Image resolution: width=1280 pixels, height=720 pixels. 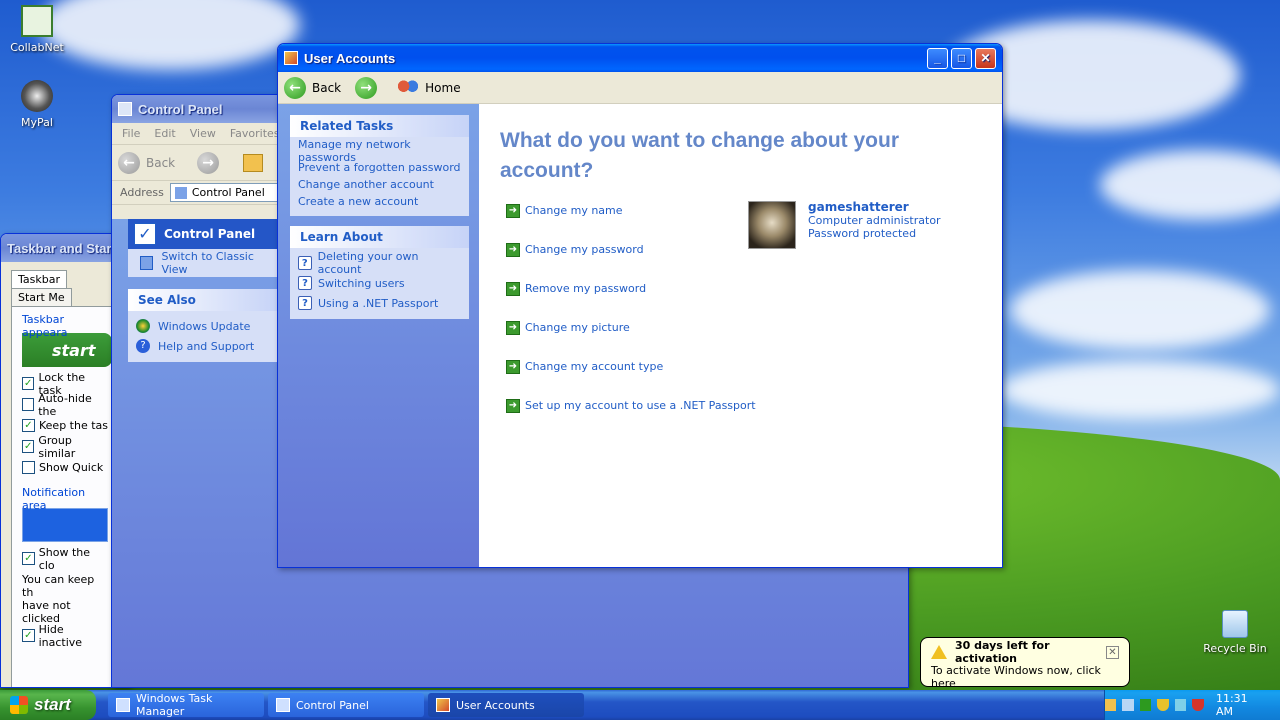 I want to click on monitor-icon, so click(x=1180, y=705).